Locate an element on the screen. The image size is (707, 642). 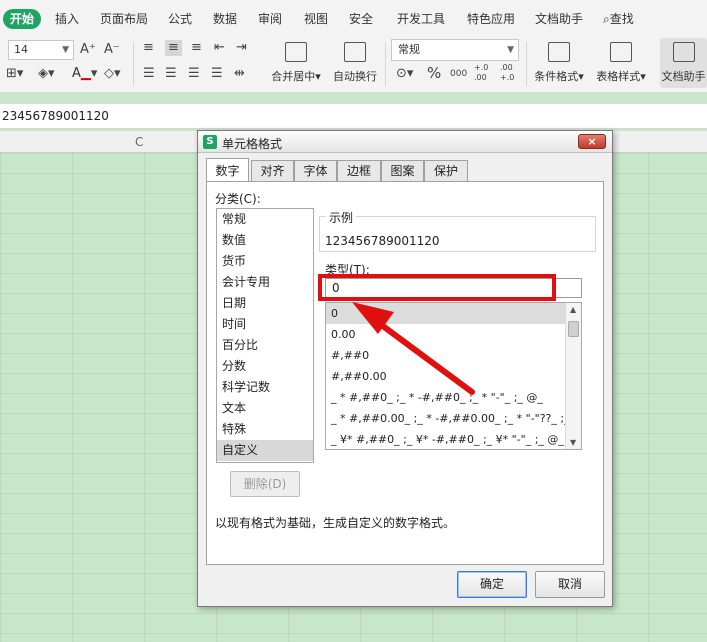
doc-helper-button: 文档助手 is located at coordinates (683, 63).